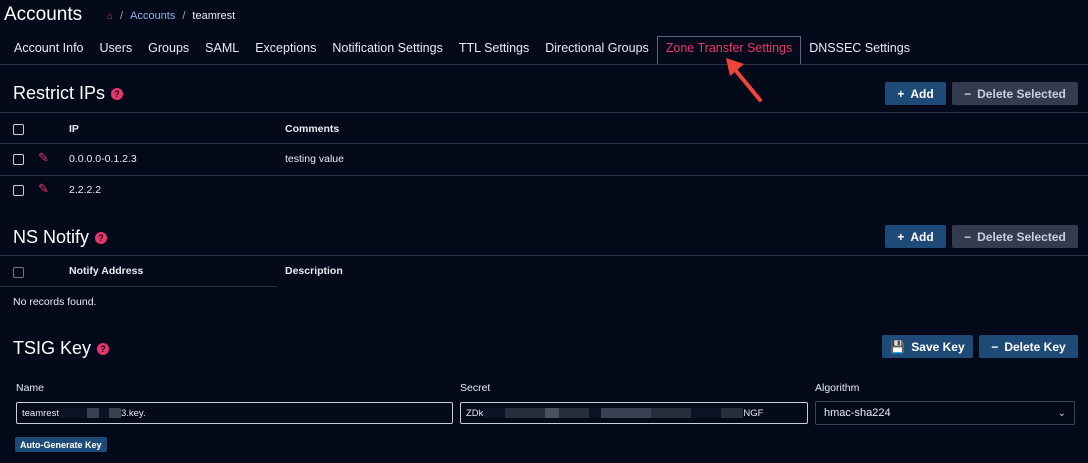  What do you see at coordinates (857, 413) in the screenshot?
I see `algorithm-value: hmac-sha224` at bounding box center [857, 413].